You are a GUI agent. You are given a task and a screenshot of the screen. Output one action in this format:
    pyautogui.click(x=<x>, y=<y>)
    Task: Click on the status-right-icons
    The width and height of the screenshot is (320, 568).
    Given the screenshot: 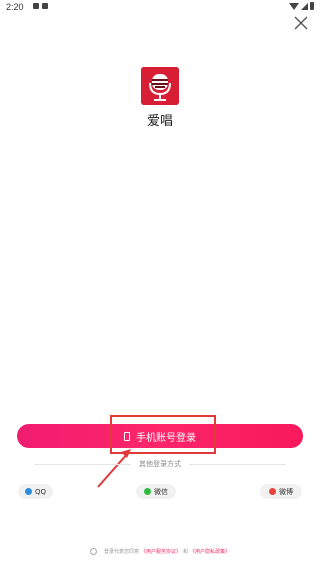 What is the action you would take?
    pyautogui.click(x=301, y=6)
    